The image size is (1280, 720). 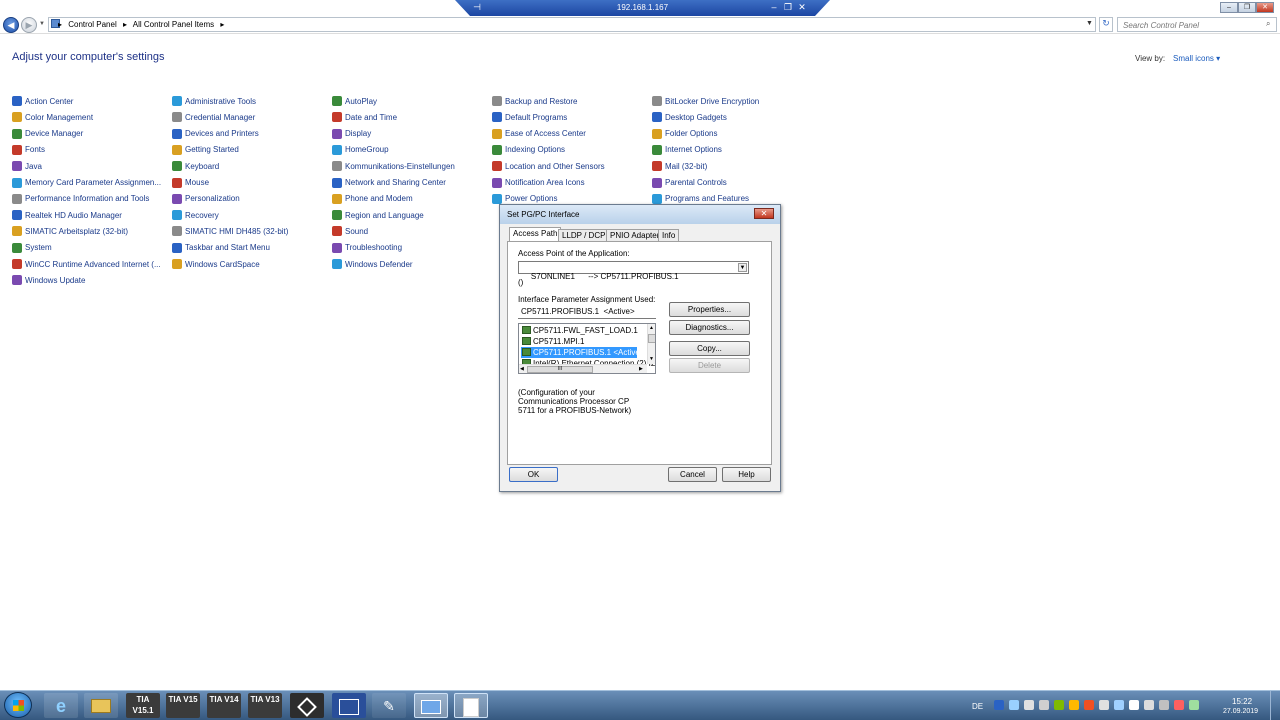 What do you see at coordinates (183, 705) in the screenshot?
I see `taskbar-tia-v15: TIA V15` at bounding box center [183, 705].